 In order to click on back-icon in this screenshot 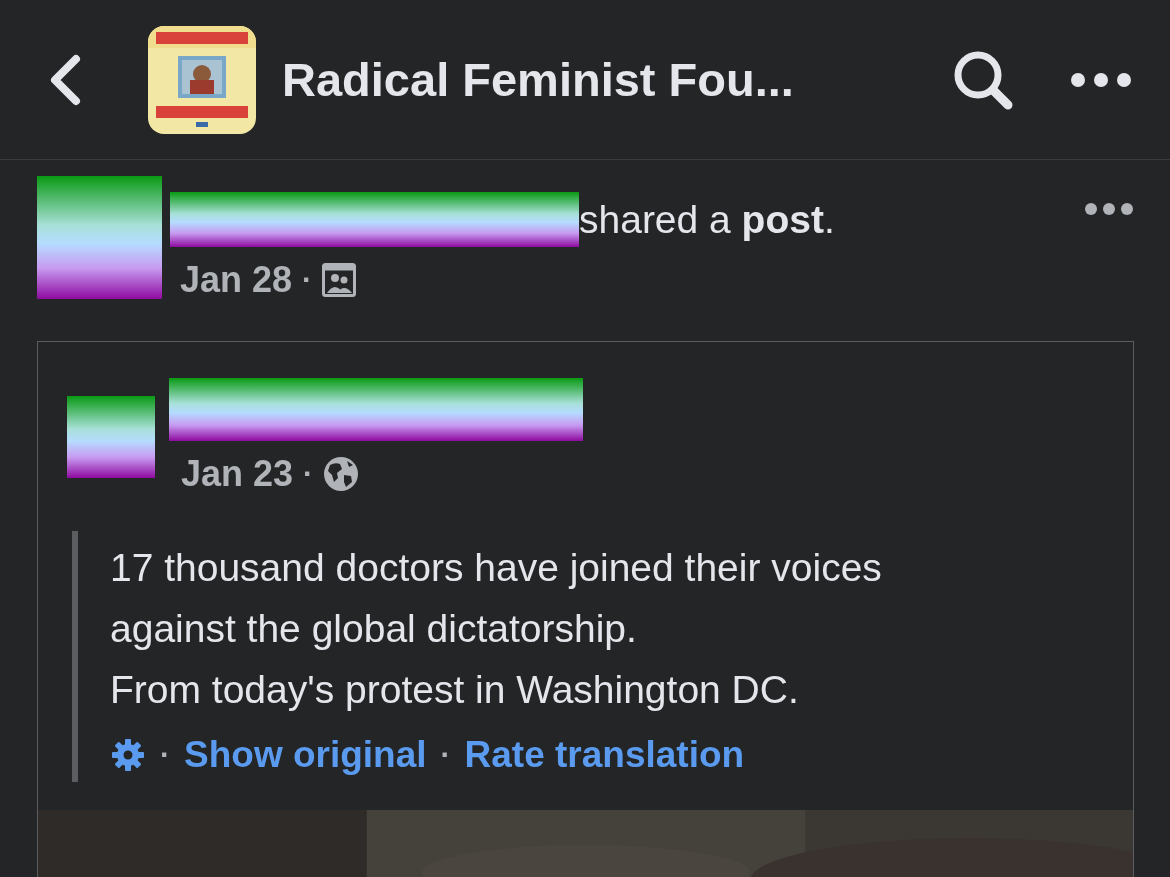, I will do `click(65, 79)`.